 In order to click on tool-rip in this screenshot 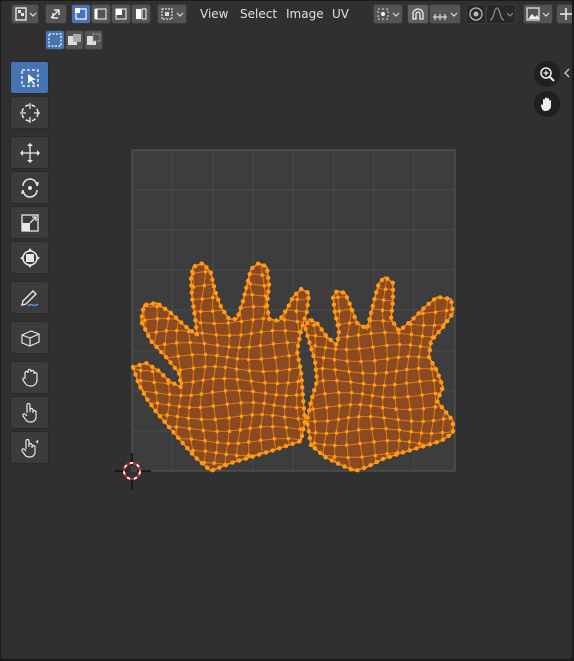, I will do `click(29, 337)`.